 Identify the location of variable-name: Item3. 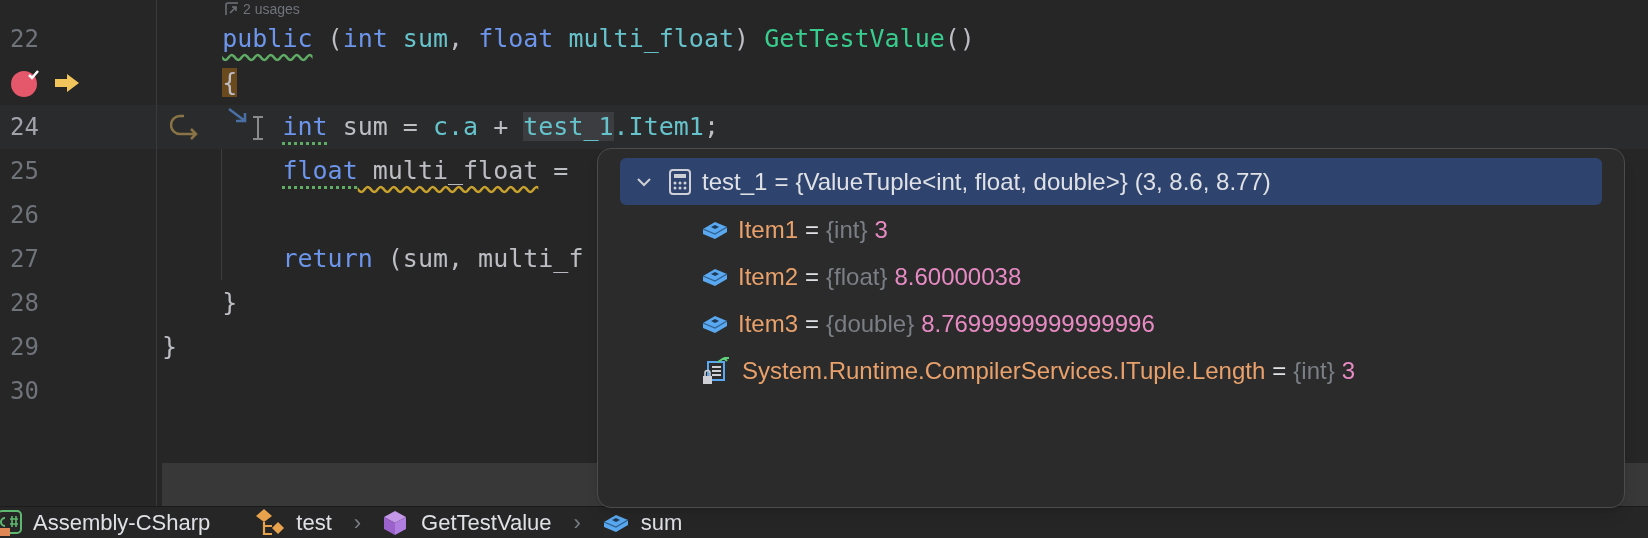
(768, 323).